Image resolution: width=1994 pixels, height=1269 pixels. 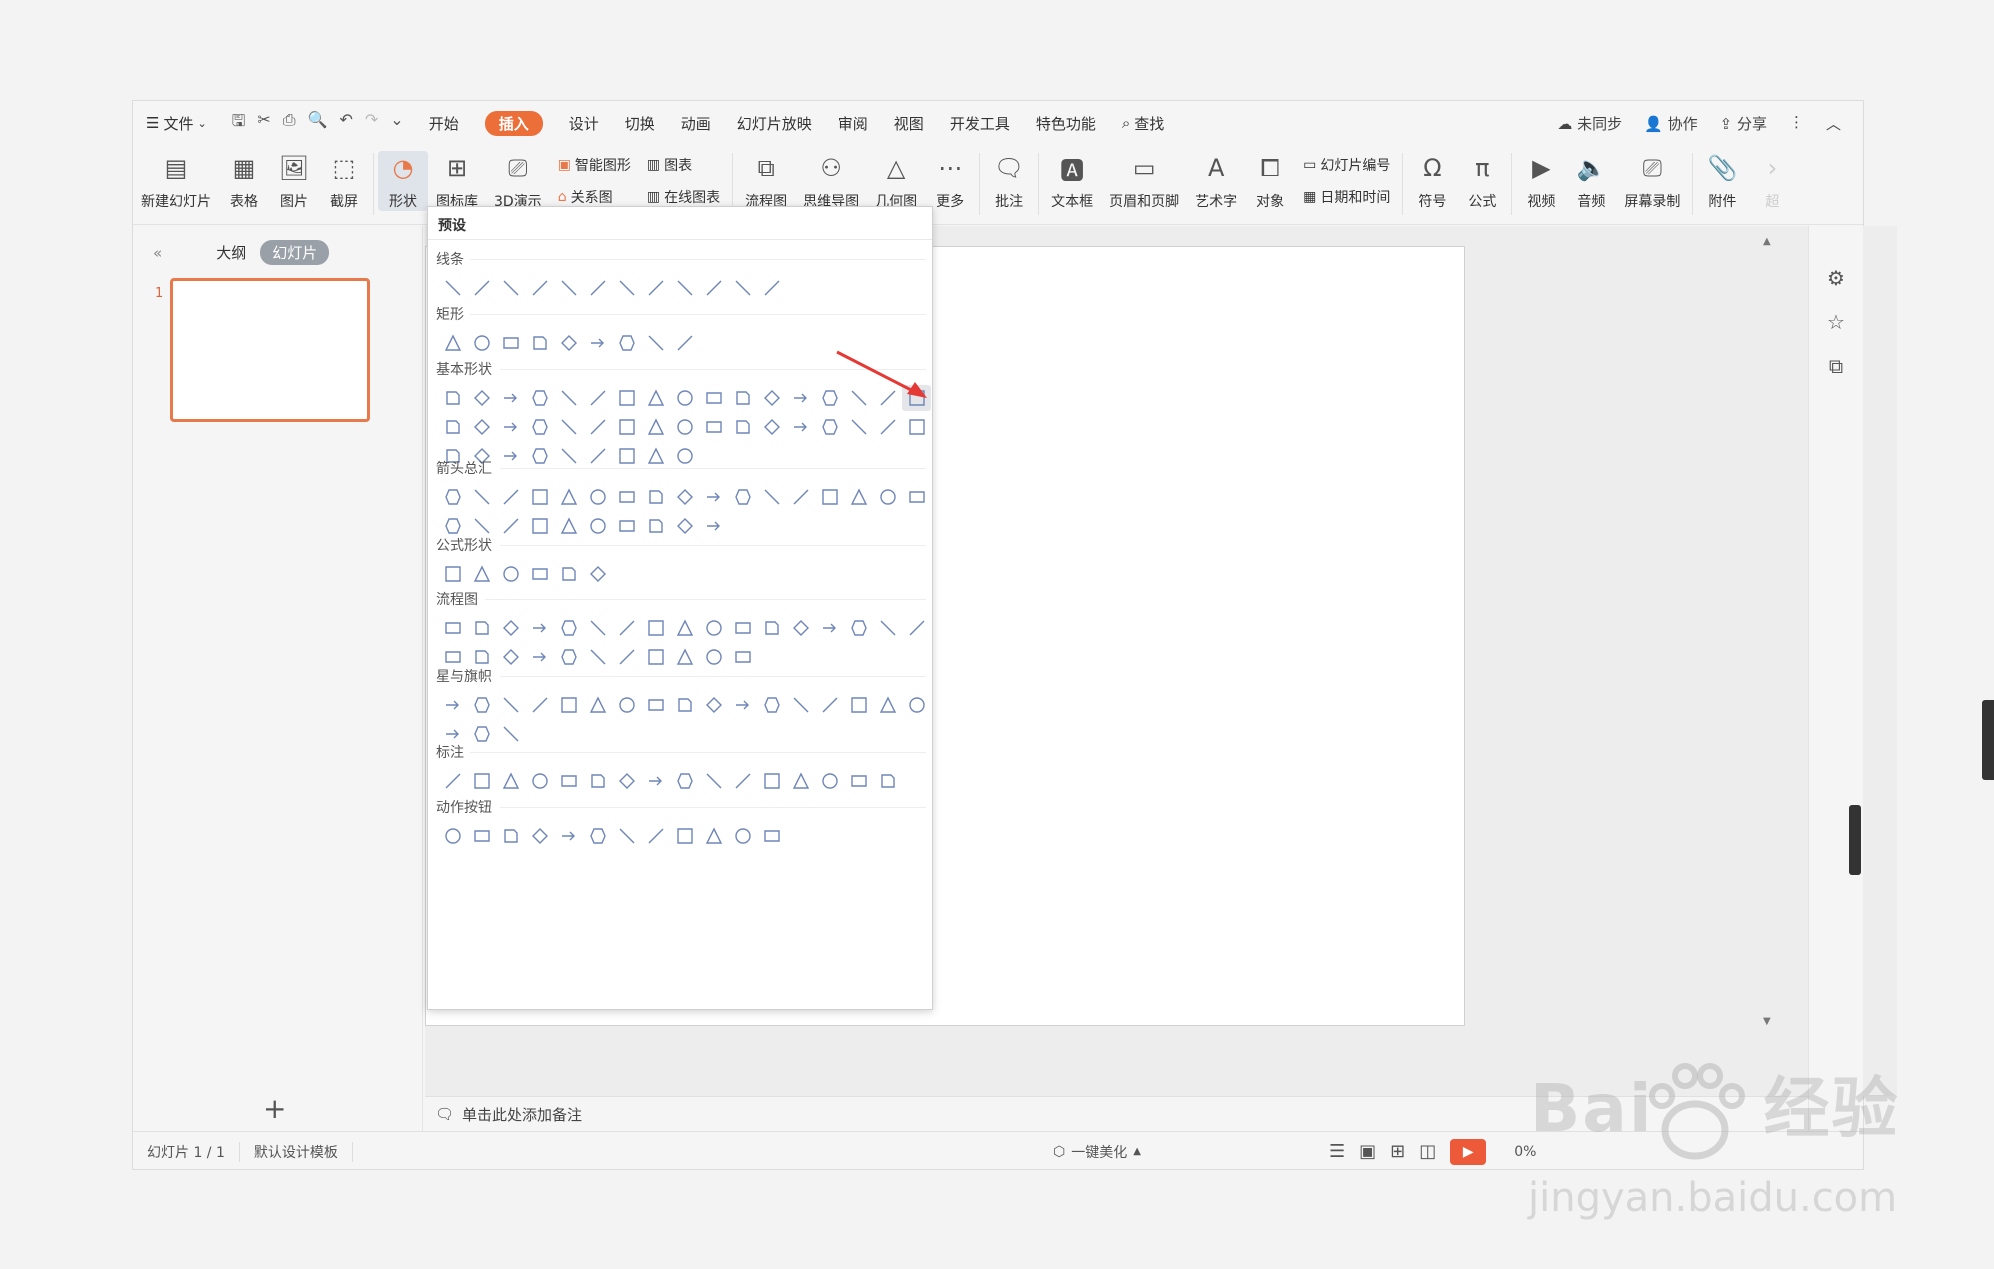 I want to click on properties-icon: ⚙, so click(x=1836, y=278).